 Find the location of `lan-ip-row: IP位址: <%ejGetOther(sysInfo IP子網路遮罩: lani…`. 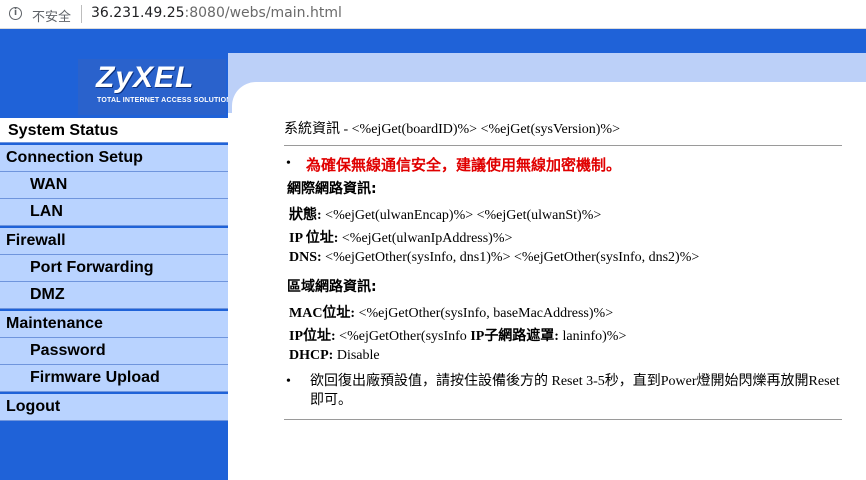

lan-ip-row: IP位址: <%ejGetOther(sysInfo IP子網路遮罩: lani… is located at coordinates (457, 335).